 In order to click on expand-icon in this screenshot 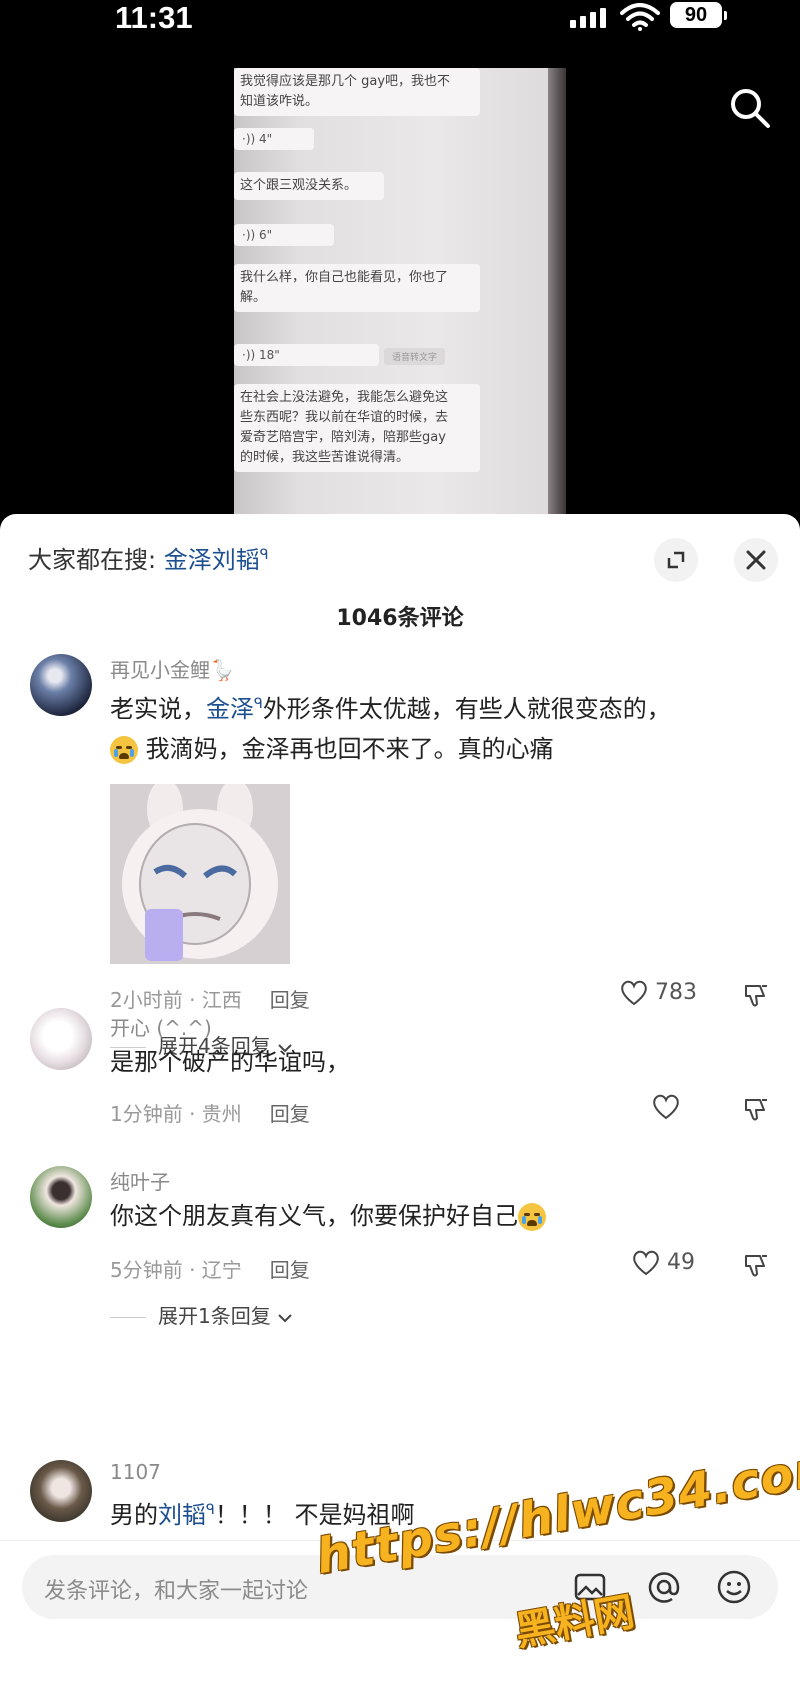, I will do `click(676, 560)`.